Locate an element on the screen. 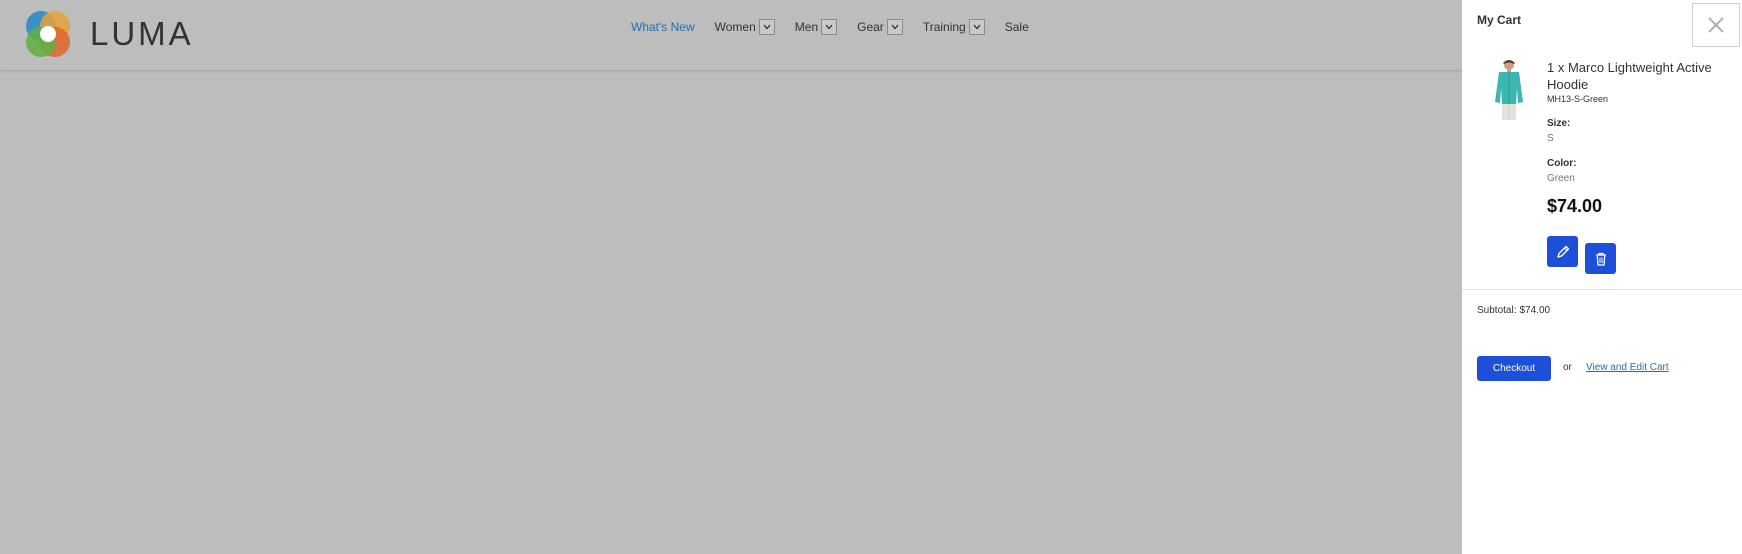 Image resolution: width=1742 pixels, height=554 pixels. nav-item-whats-new: What's New is located at coordinates (663, 27).